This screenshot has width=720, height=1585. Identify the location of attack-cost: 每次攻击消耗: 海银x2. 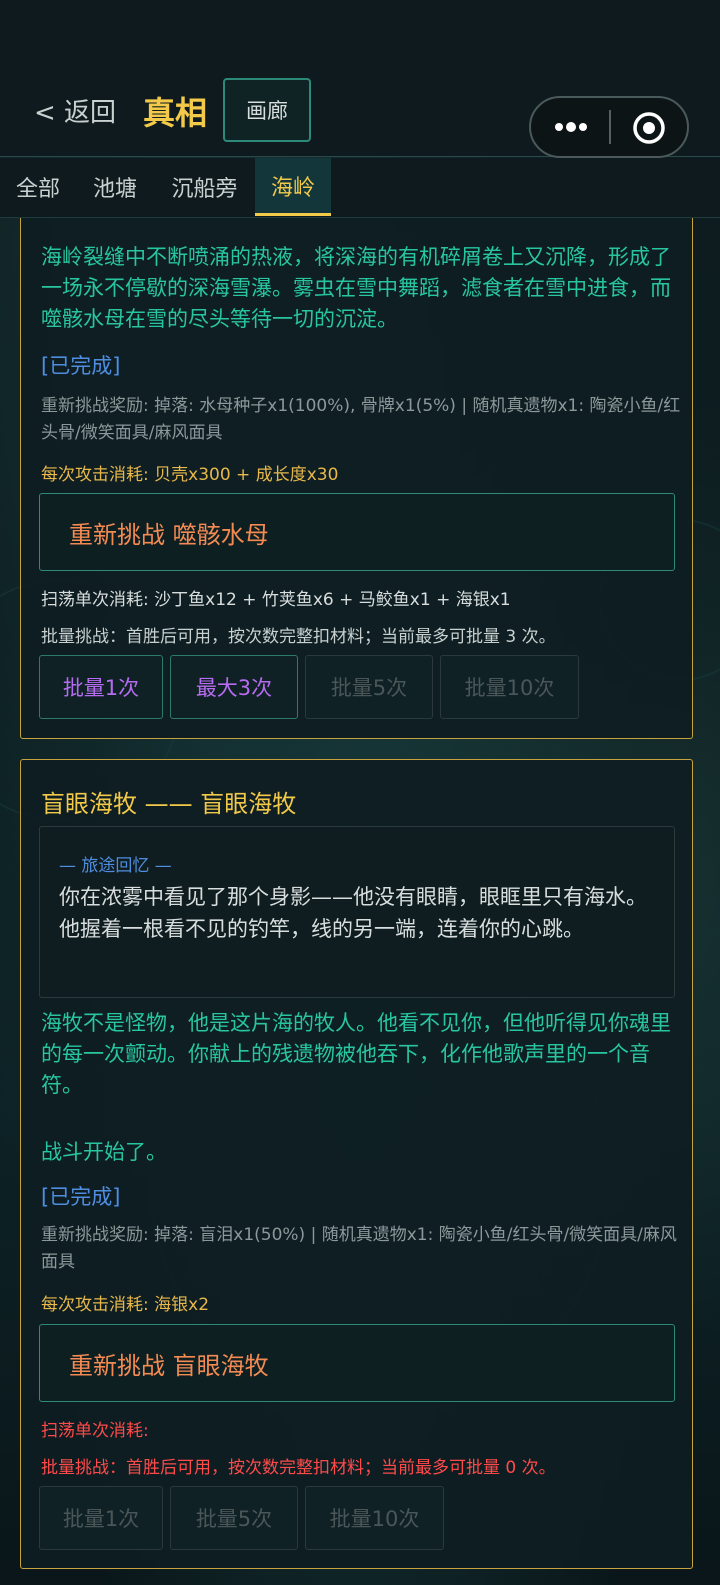
(125, 1305).